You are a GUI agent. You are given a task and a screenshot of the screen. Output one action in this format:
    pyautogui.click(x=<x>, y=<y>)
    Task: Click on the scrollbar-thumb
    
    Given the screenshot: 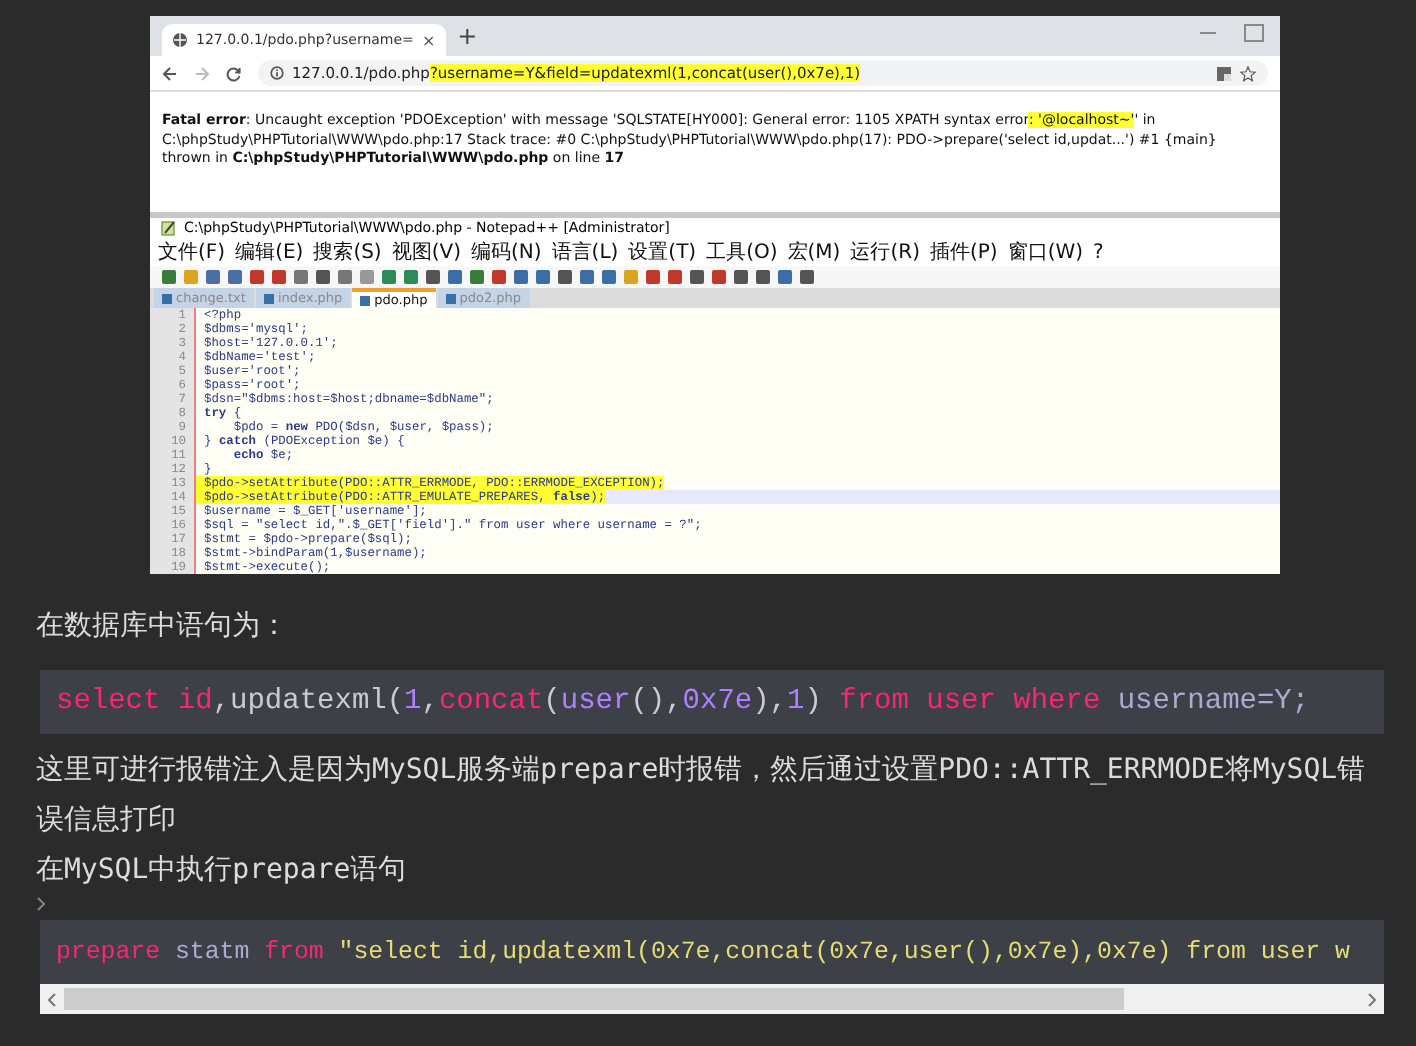 What is the action you would take?
    pyautogui.click(x=594, y=999)
    